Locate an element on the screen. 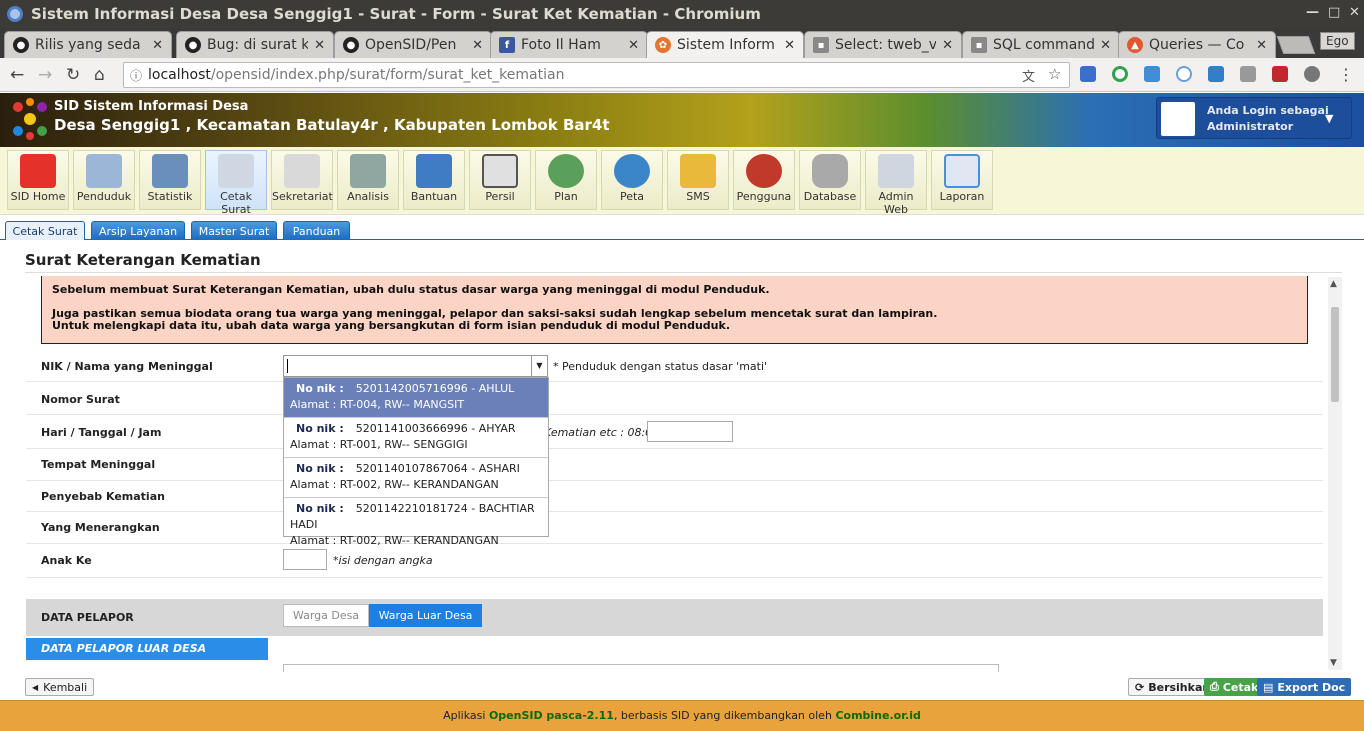  menu-item-analisis: Analisis is located at coordinates (368, 180).